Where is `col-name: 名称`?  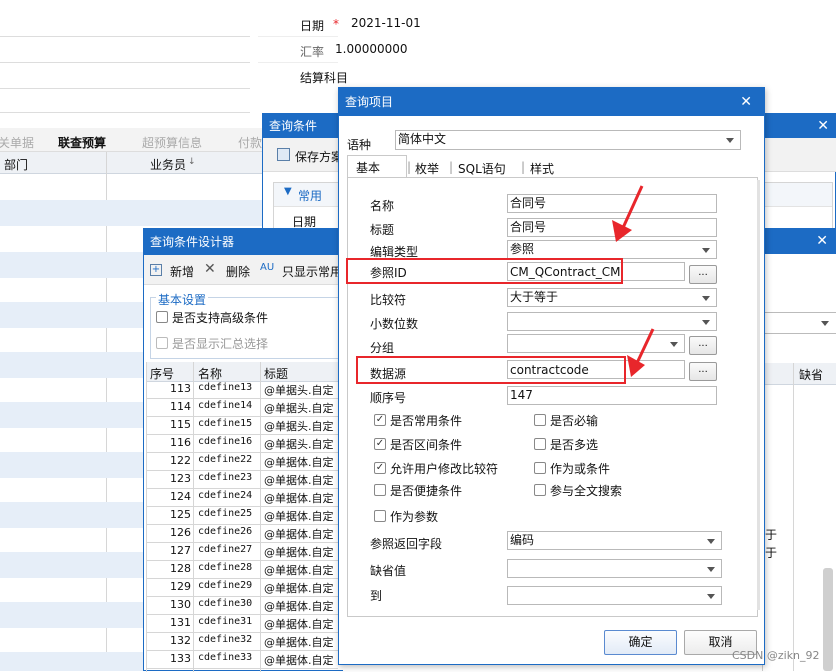 col-name: 名称 is located at coordinates (210, 373).